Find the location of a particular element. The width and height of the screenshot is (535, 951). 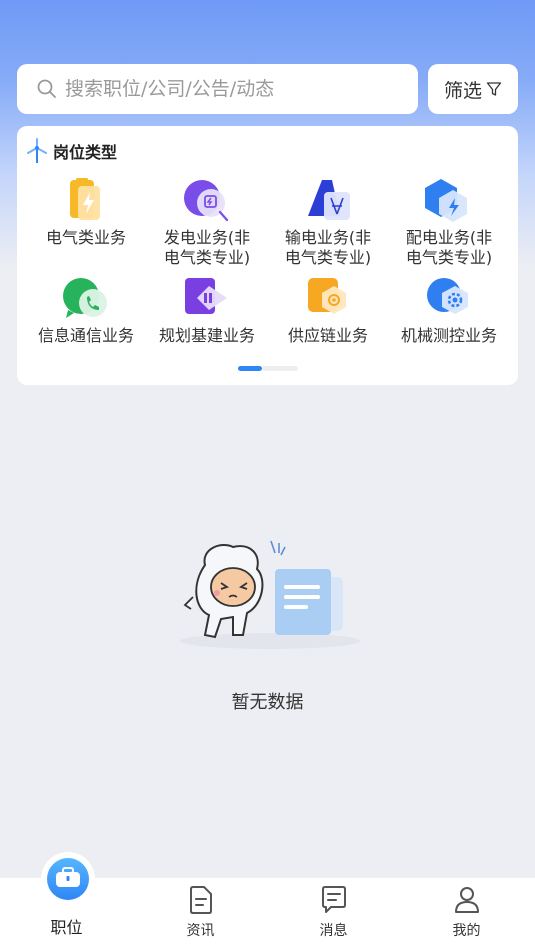

job-type-label: 供应链业务 is located at coordinates (327, 335).